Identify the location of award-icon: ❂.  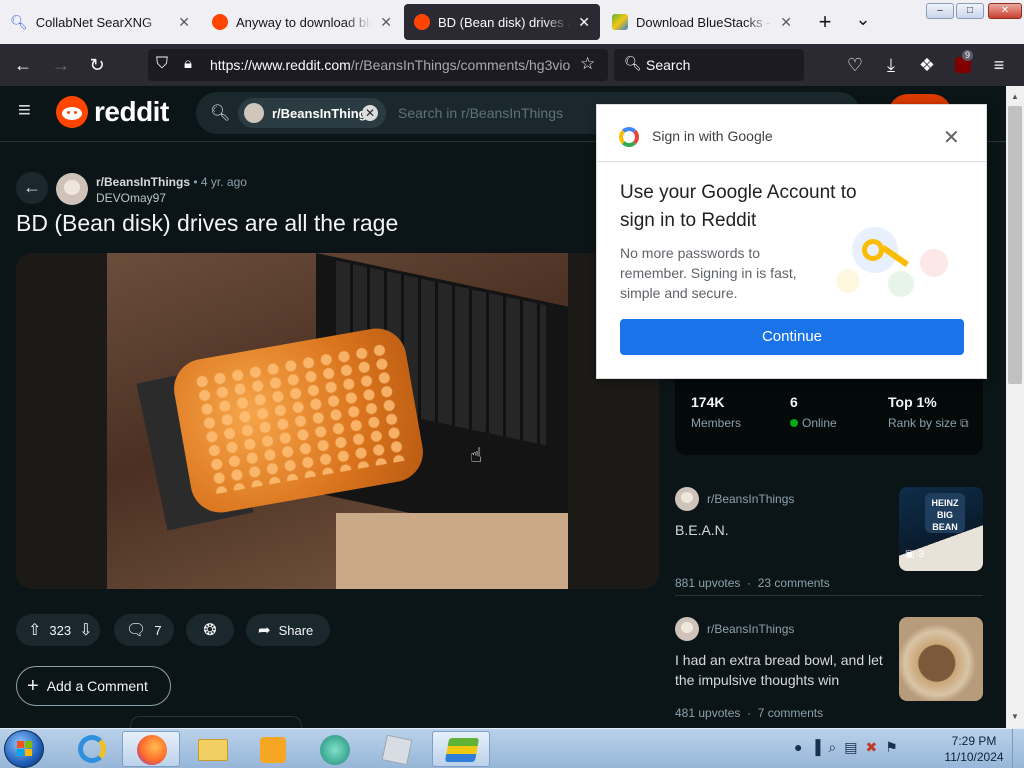
(210, 630).